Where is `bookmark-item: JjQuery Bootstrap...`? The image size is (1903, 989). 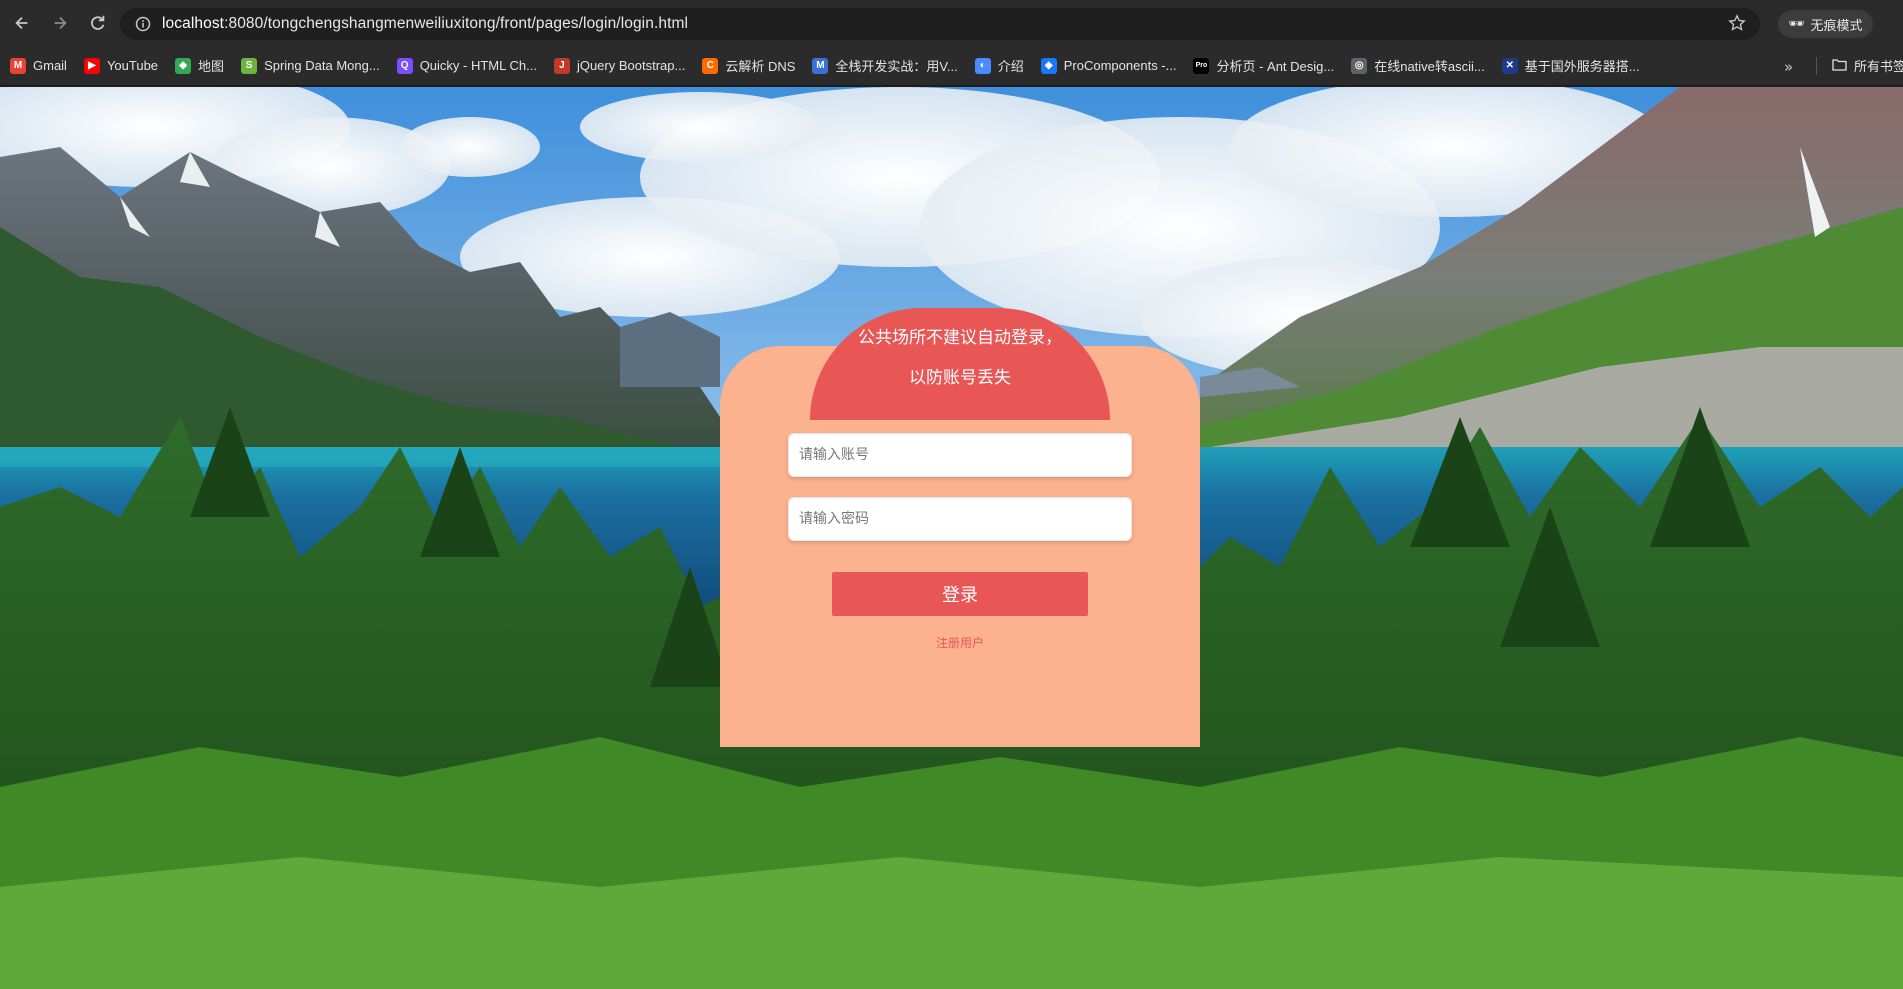
bookmark-item: JjQuery Bootstrap... is located at coordinates (619, 65).